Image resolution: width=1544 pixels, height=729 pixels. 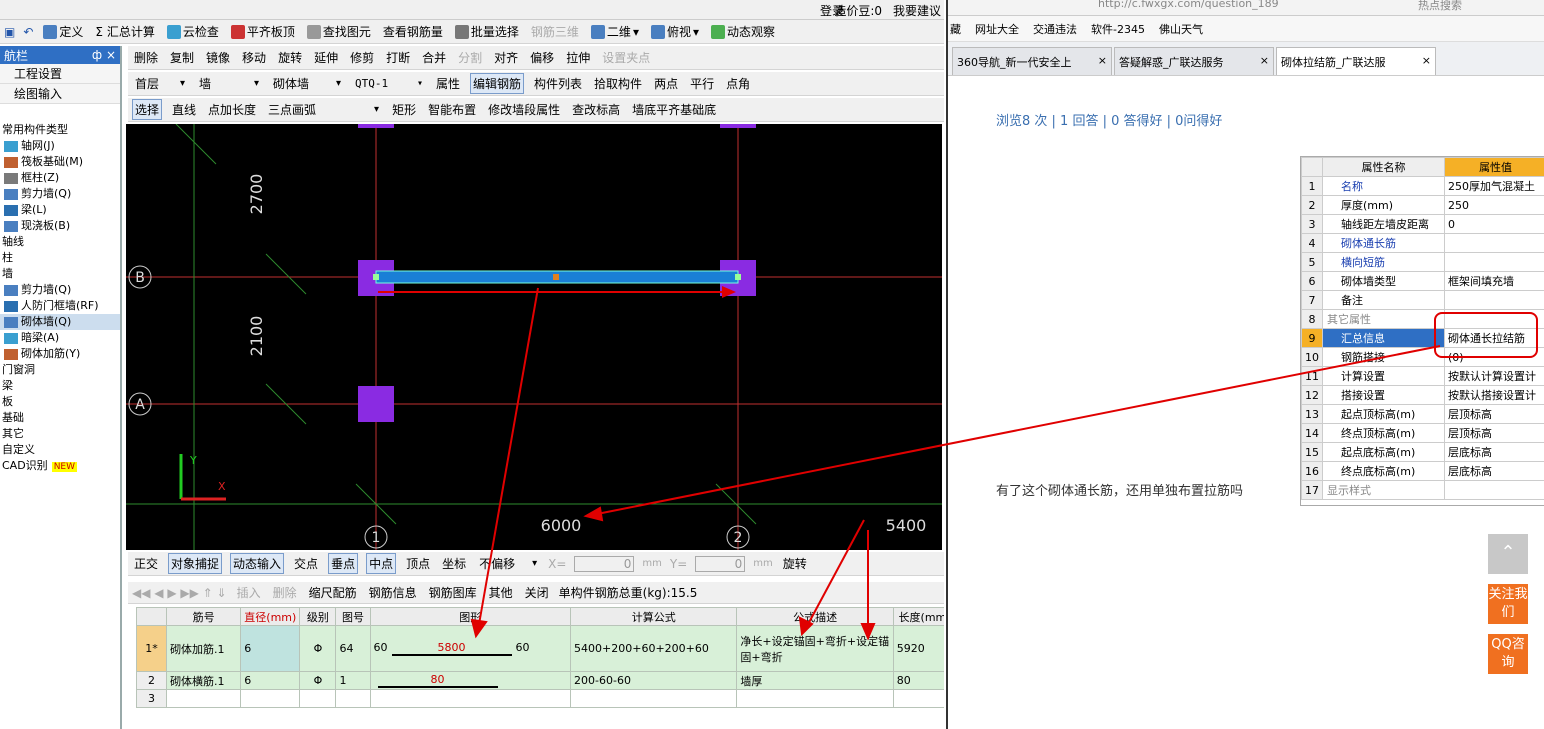 What do you see at coordinates (229, 84) in the screenshot?
I see `type-select: 墙` at bounding box center [229, 84].